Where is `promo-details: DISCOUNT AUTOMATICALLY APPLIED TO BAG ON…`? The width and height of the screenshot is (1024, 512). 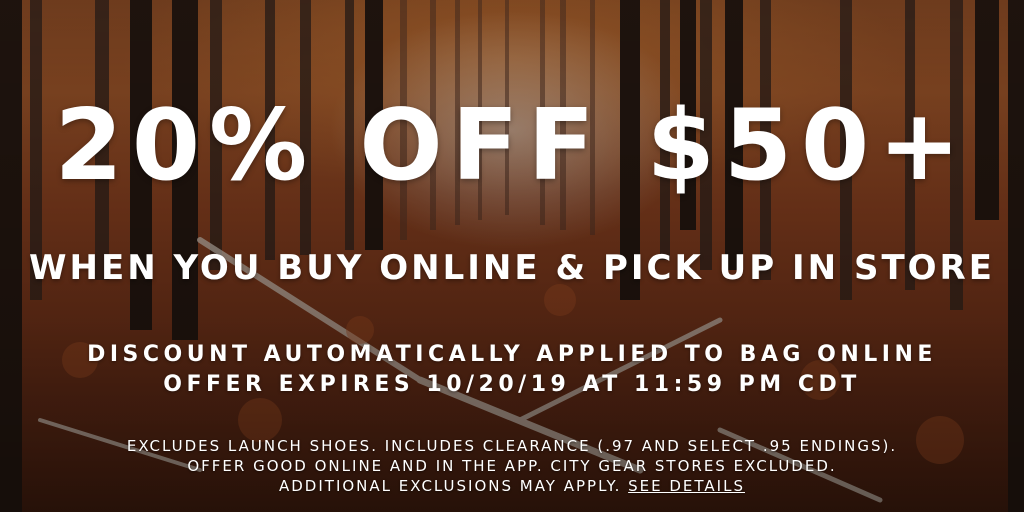 promo-details: DISCOUNT AUTOMATICALLY APPLIED TO BAG ON… is located at coordinates (512, 370).